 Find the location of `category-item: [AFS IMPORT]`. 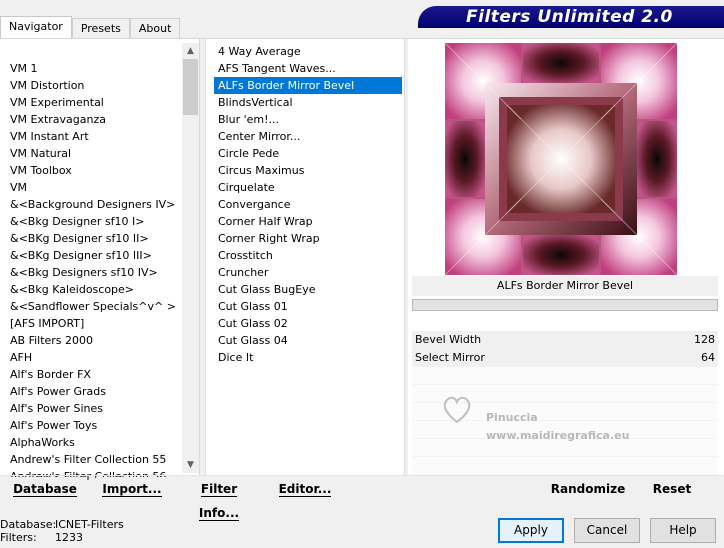

category-item: [AFS IMPORT] is located at coordinates (93, 323).